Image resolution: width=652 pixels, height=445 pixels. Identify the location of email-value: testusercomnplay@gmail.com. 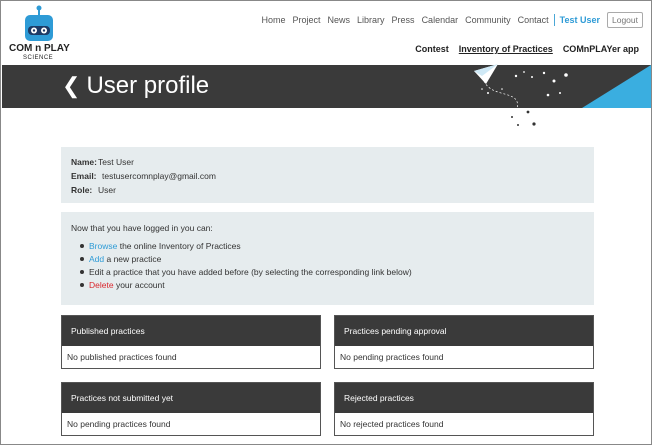
(159, 176).